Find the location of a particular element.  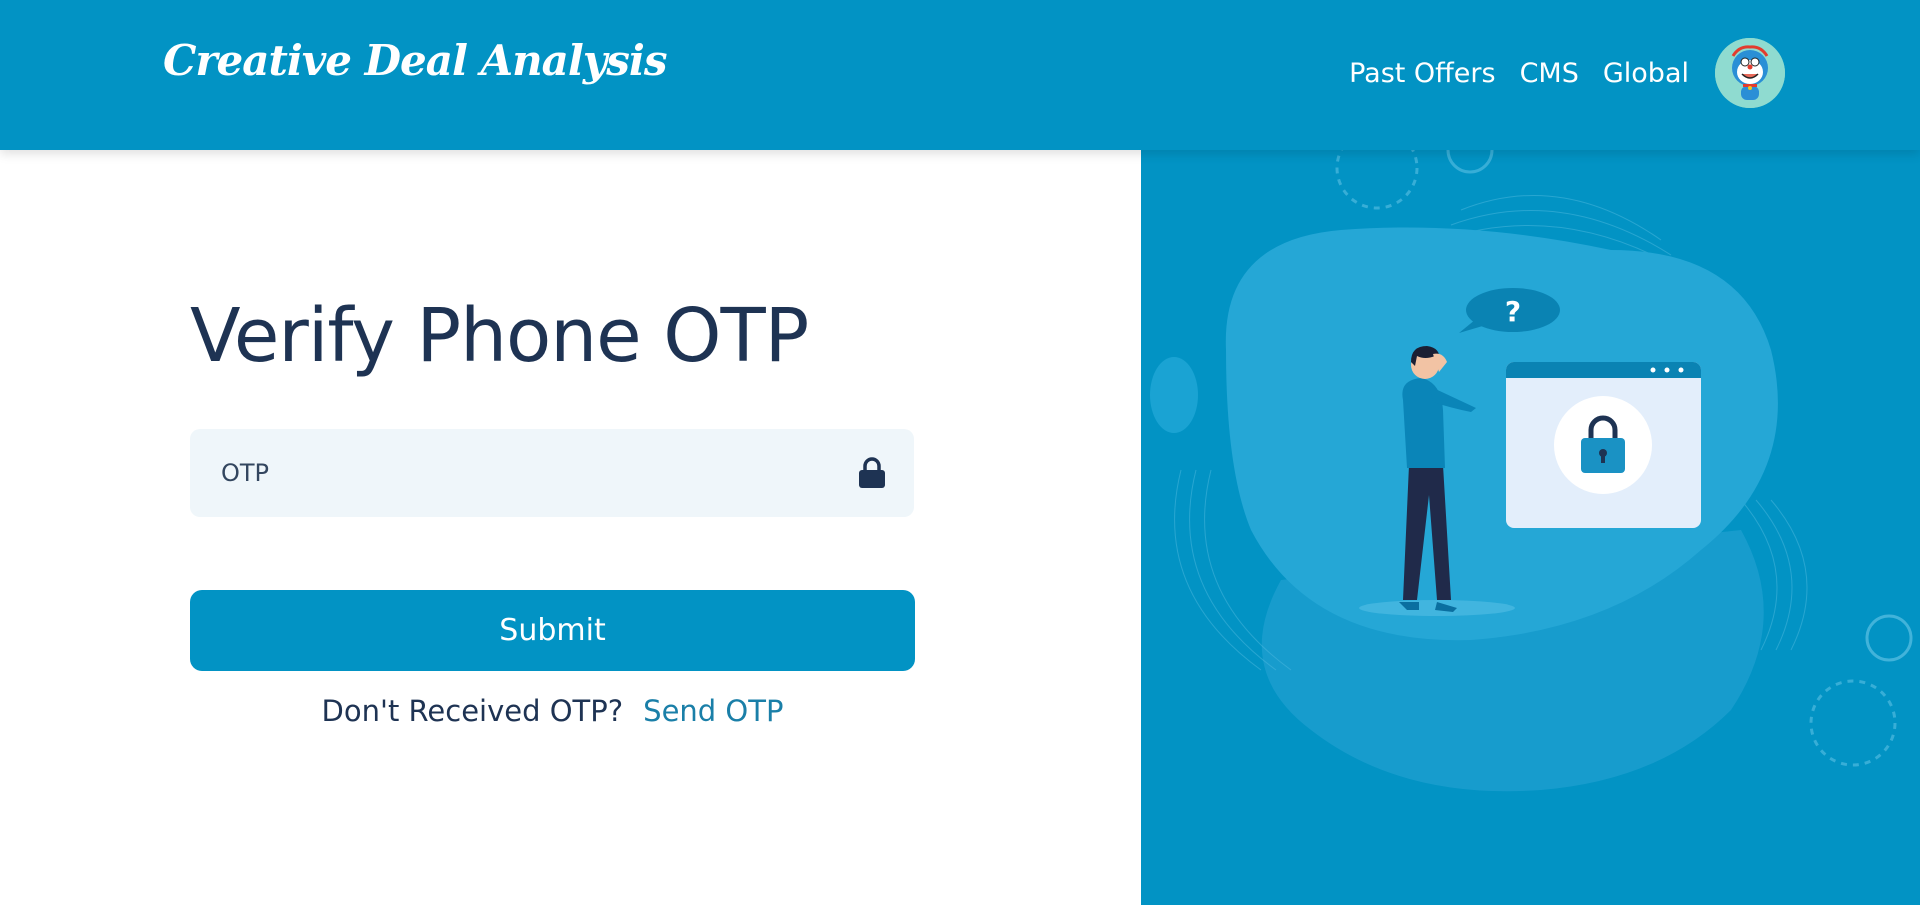

user-avatar is located at coordinates (1750, 73).